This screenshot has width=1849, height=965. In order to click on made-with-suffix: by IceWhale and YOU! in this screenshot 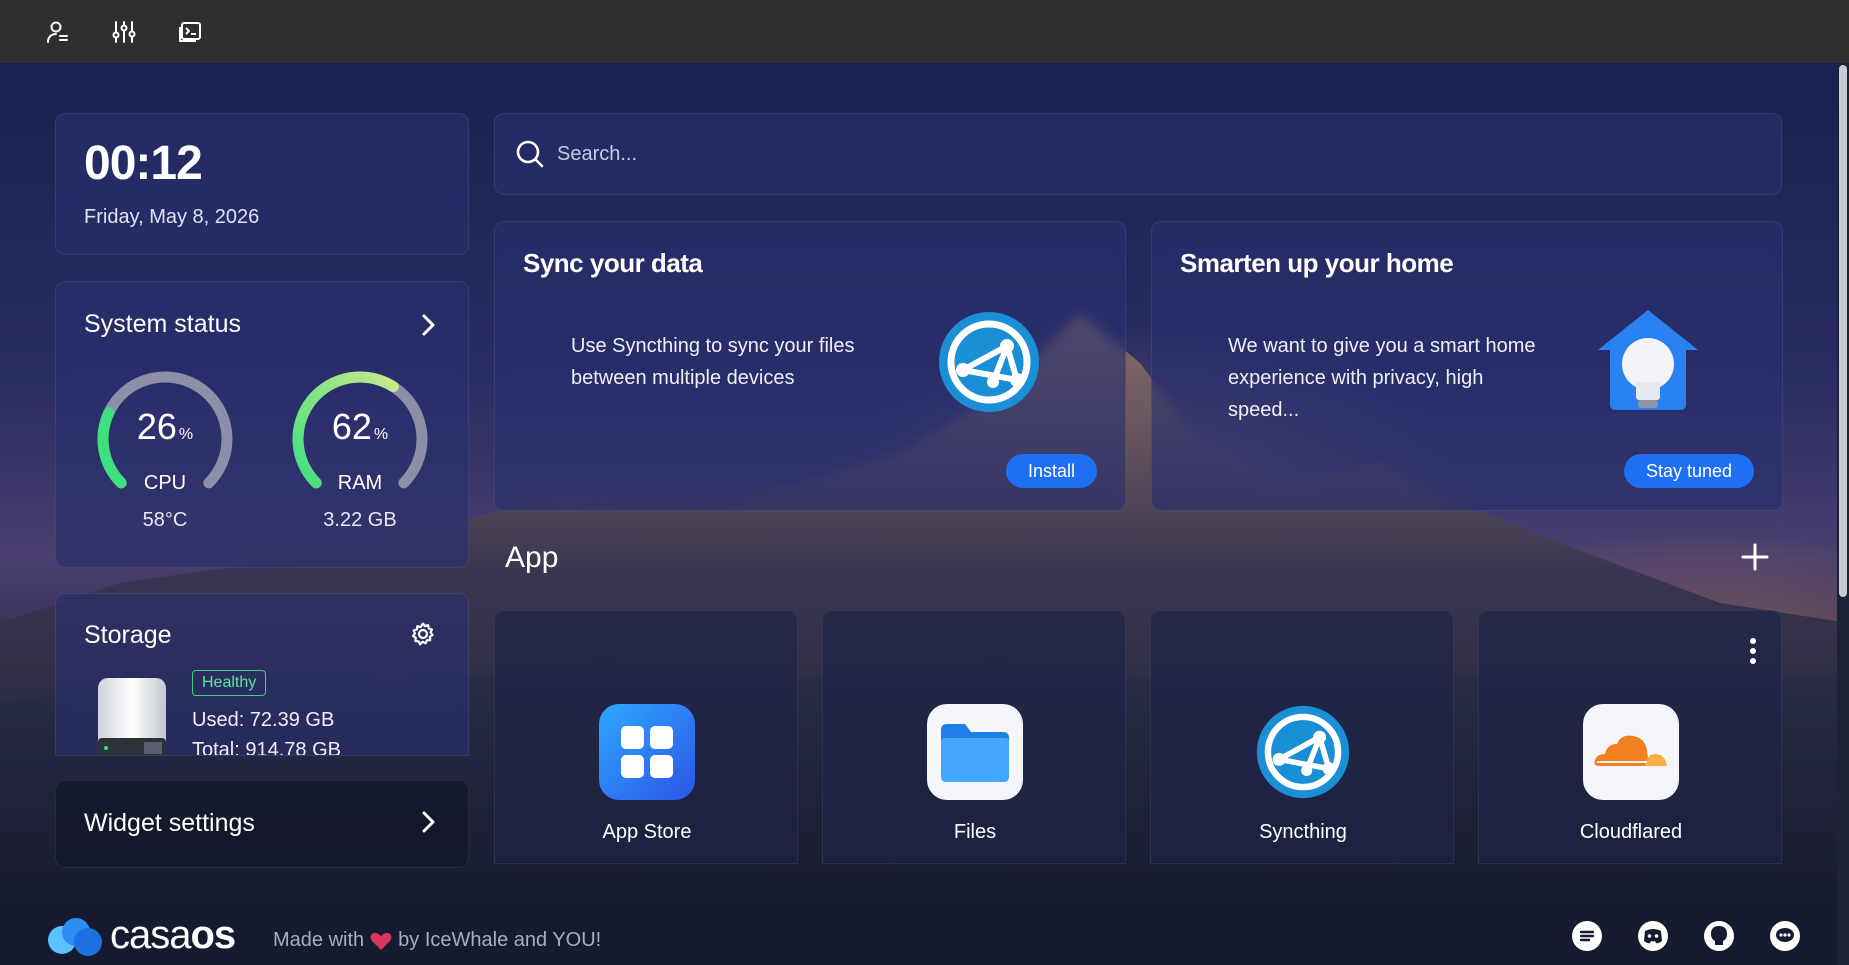, I will do `click(500, 940)`.